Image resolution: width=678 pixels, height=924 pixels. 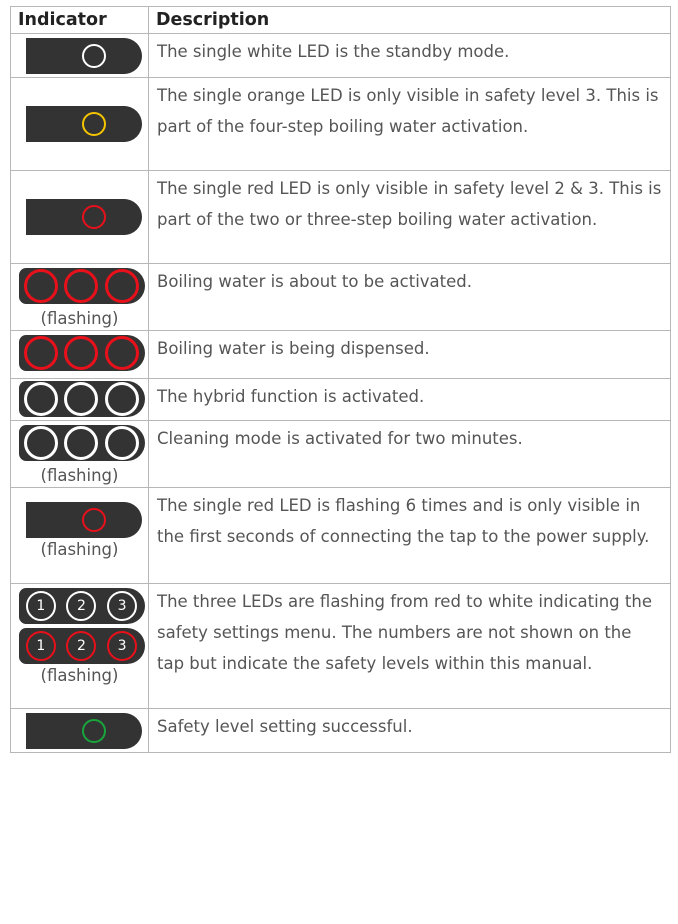 What do you see at coordinates (409, 730) in the screenshot?
I see `description-cell: Safety level setting successful.` at bounding box center [409, 730].